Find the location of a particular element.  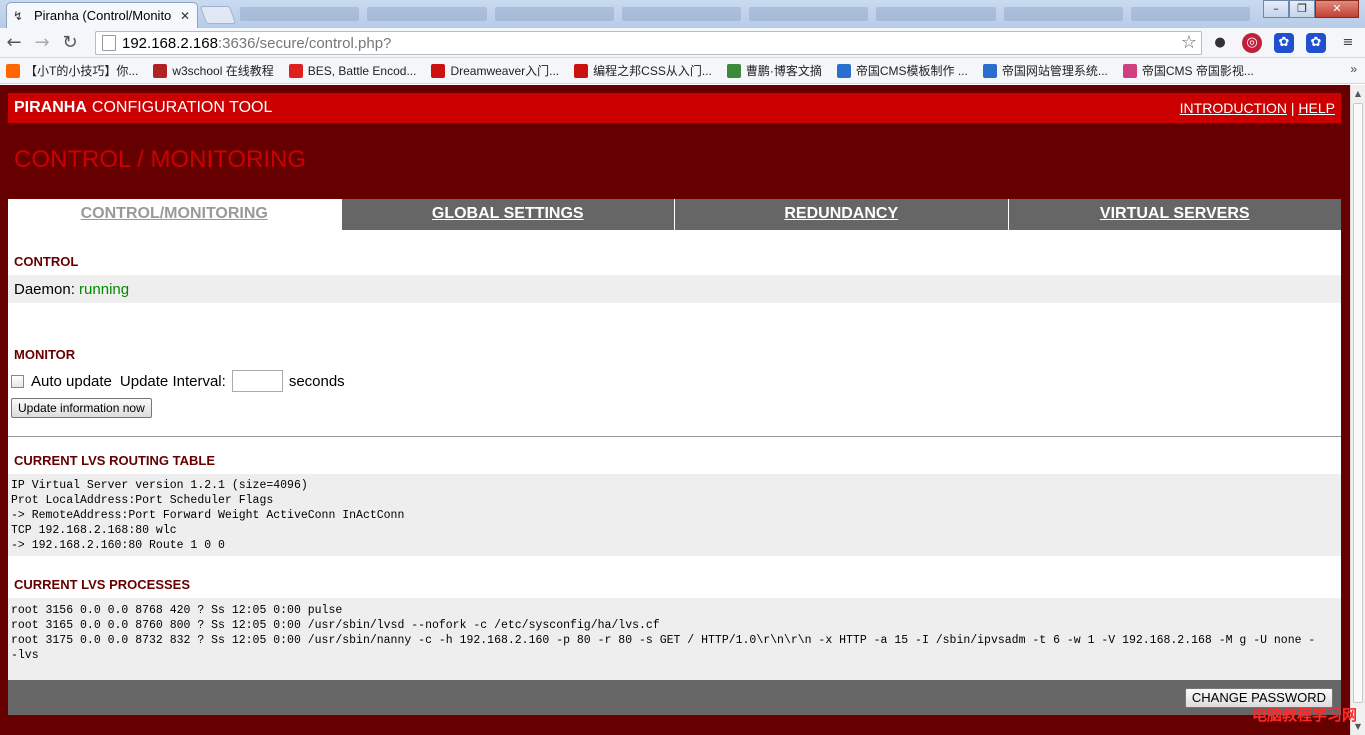

tab-global-settings: GLOBAL SETTINGS is located at coordinates (507, 214).